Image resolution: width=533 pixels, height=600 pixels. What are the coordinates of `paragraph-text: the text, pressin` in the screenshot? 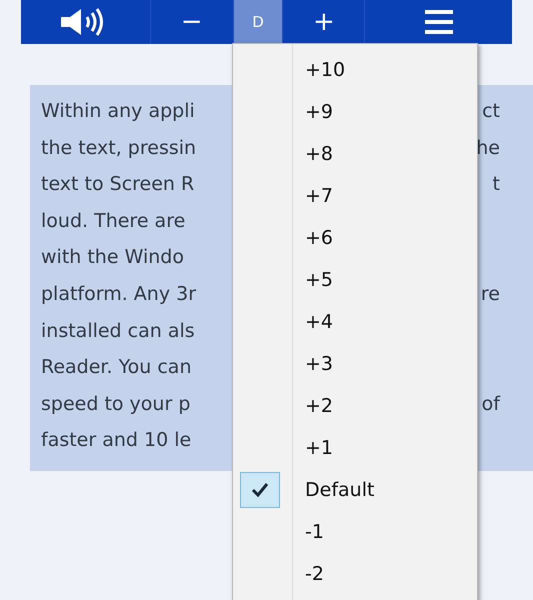 It's located at (118, 148).